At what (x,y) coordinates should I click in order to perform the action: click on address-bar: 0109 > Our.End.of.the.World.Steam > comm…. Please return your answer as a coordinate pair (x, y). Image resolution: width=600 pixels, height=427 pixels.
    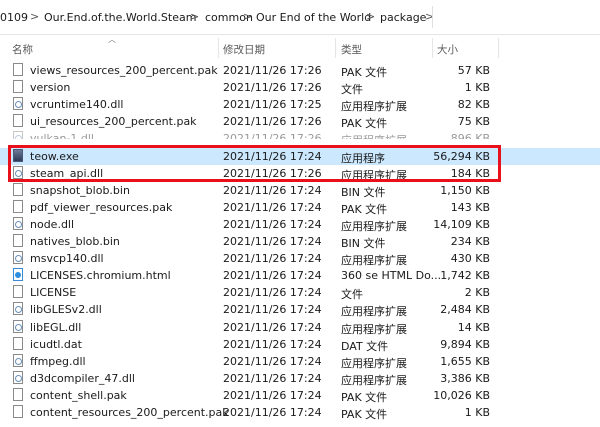
    Looking at the image, I should click on (300, 17).